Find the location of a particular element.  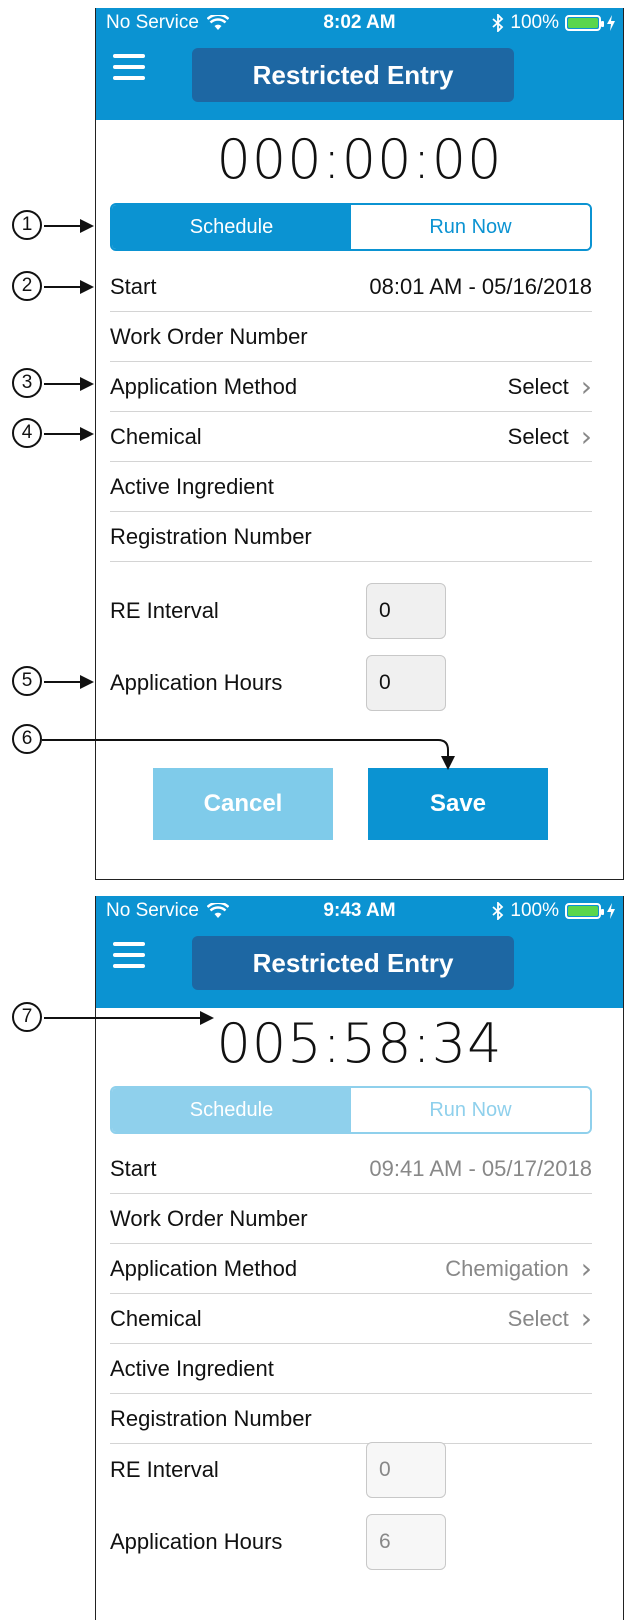

application-hours-input: 6 is located at coordinates (406, 1542).